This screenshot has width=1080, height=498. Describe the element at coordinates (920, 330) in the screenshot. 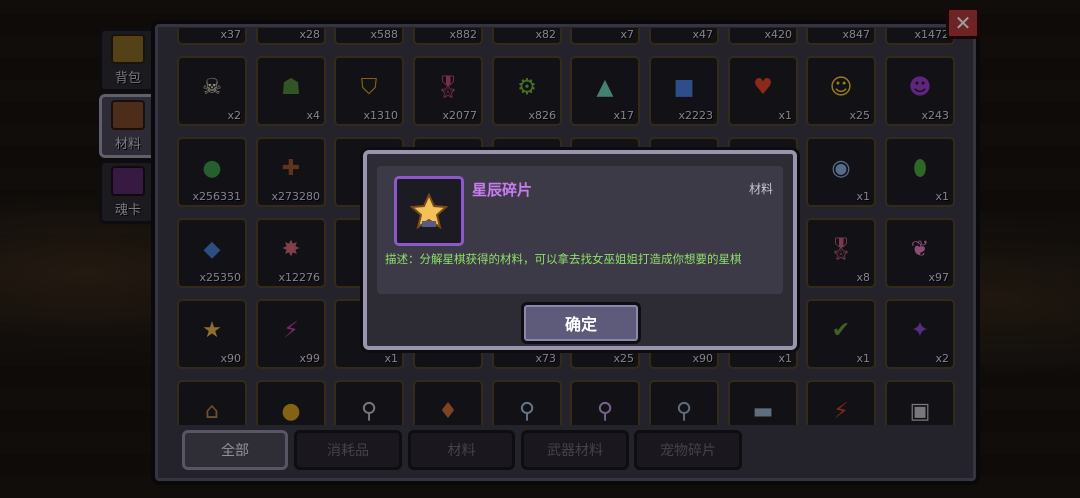

I see `item-icon: ✦` at that location.